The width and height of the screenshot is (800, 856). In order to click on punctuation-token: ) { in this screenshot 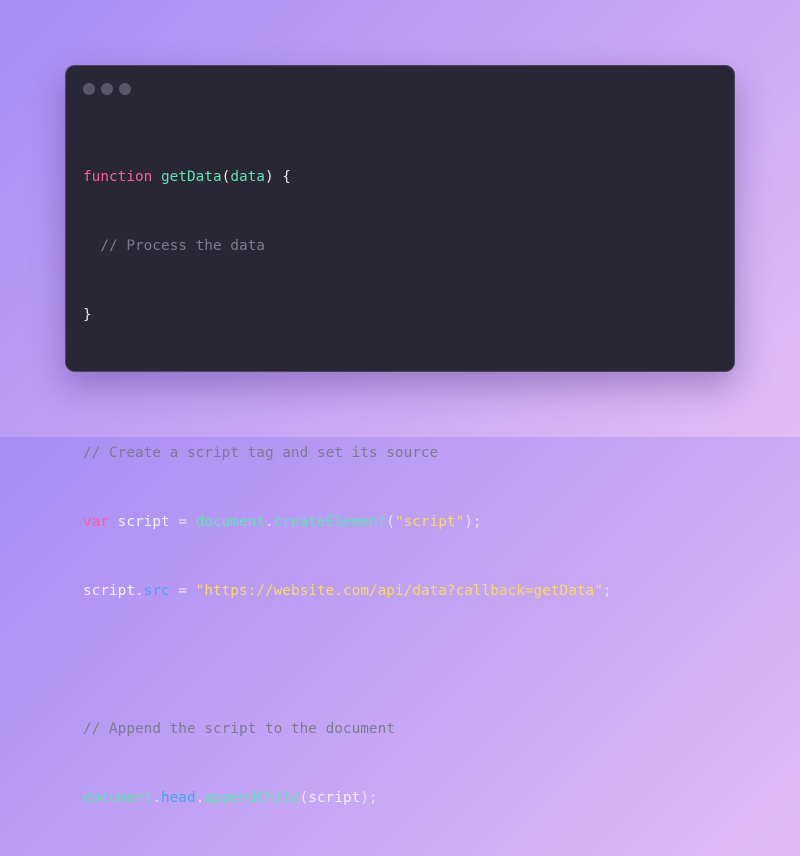, I will do `click(277, 177)`.